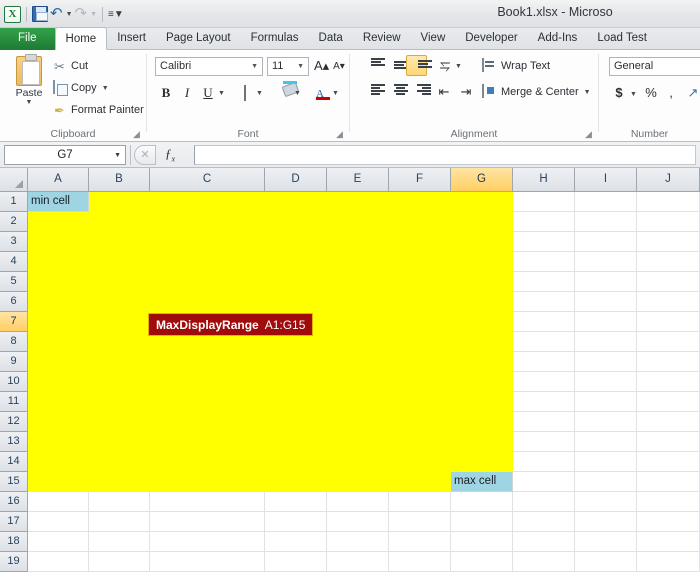 The width and height of the screenshot is (700, 578). Describe the element at coordinates (58, 502) in the screenshot. I see `cell-A16` at that location.